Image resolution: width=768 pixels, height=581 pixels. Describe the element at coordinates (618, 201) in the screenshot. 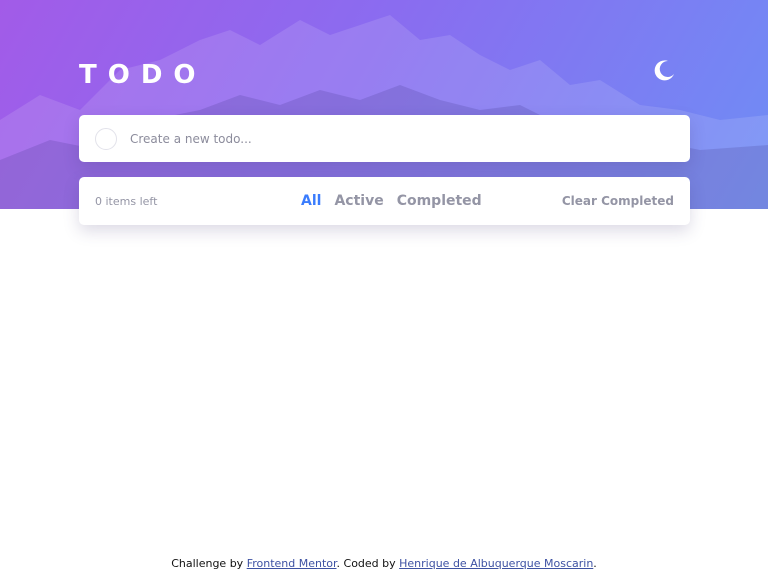

I see `clear-completed-button: Clear Completed` at that location.